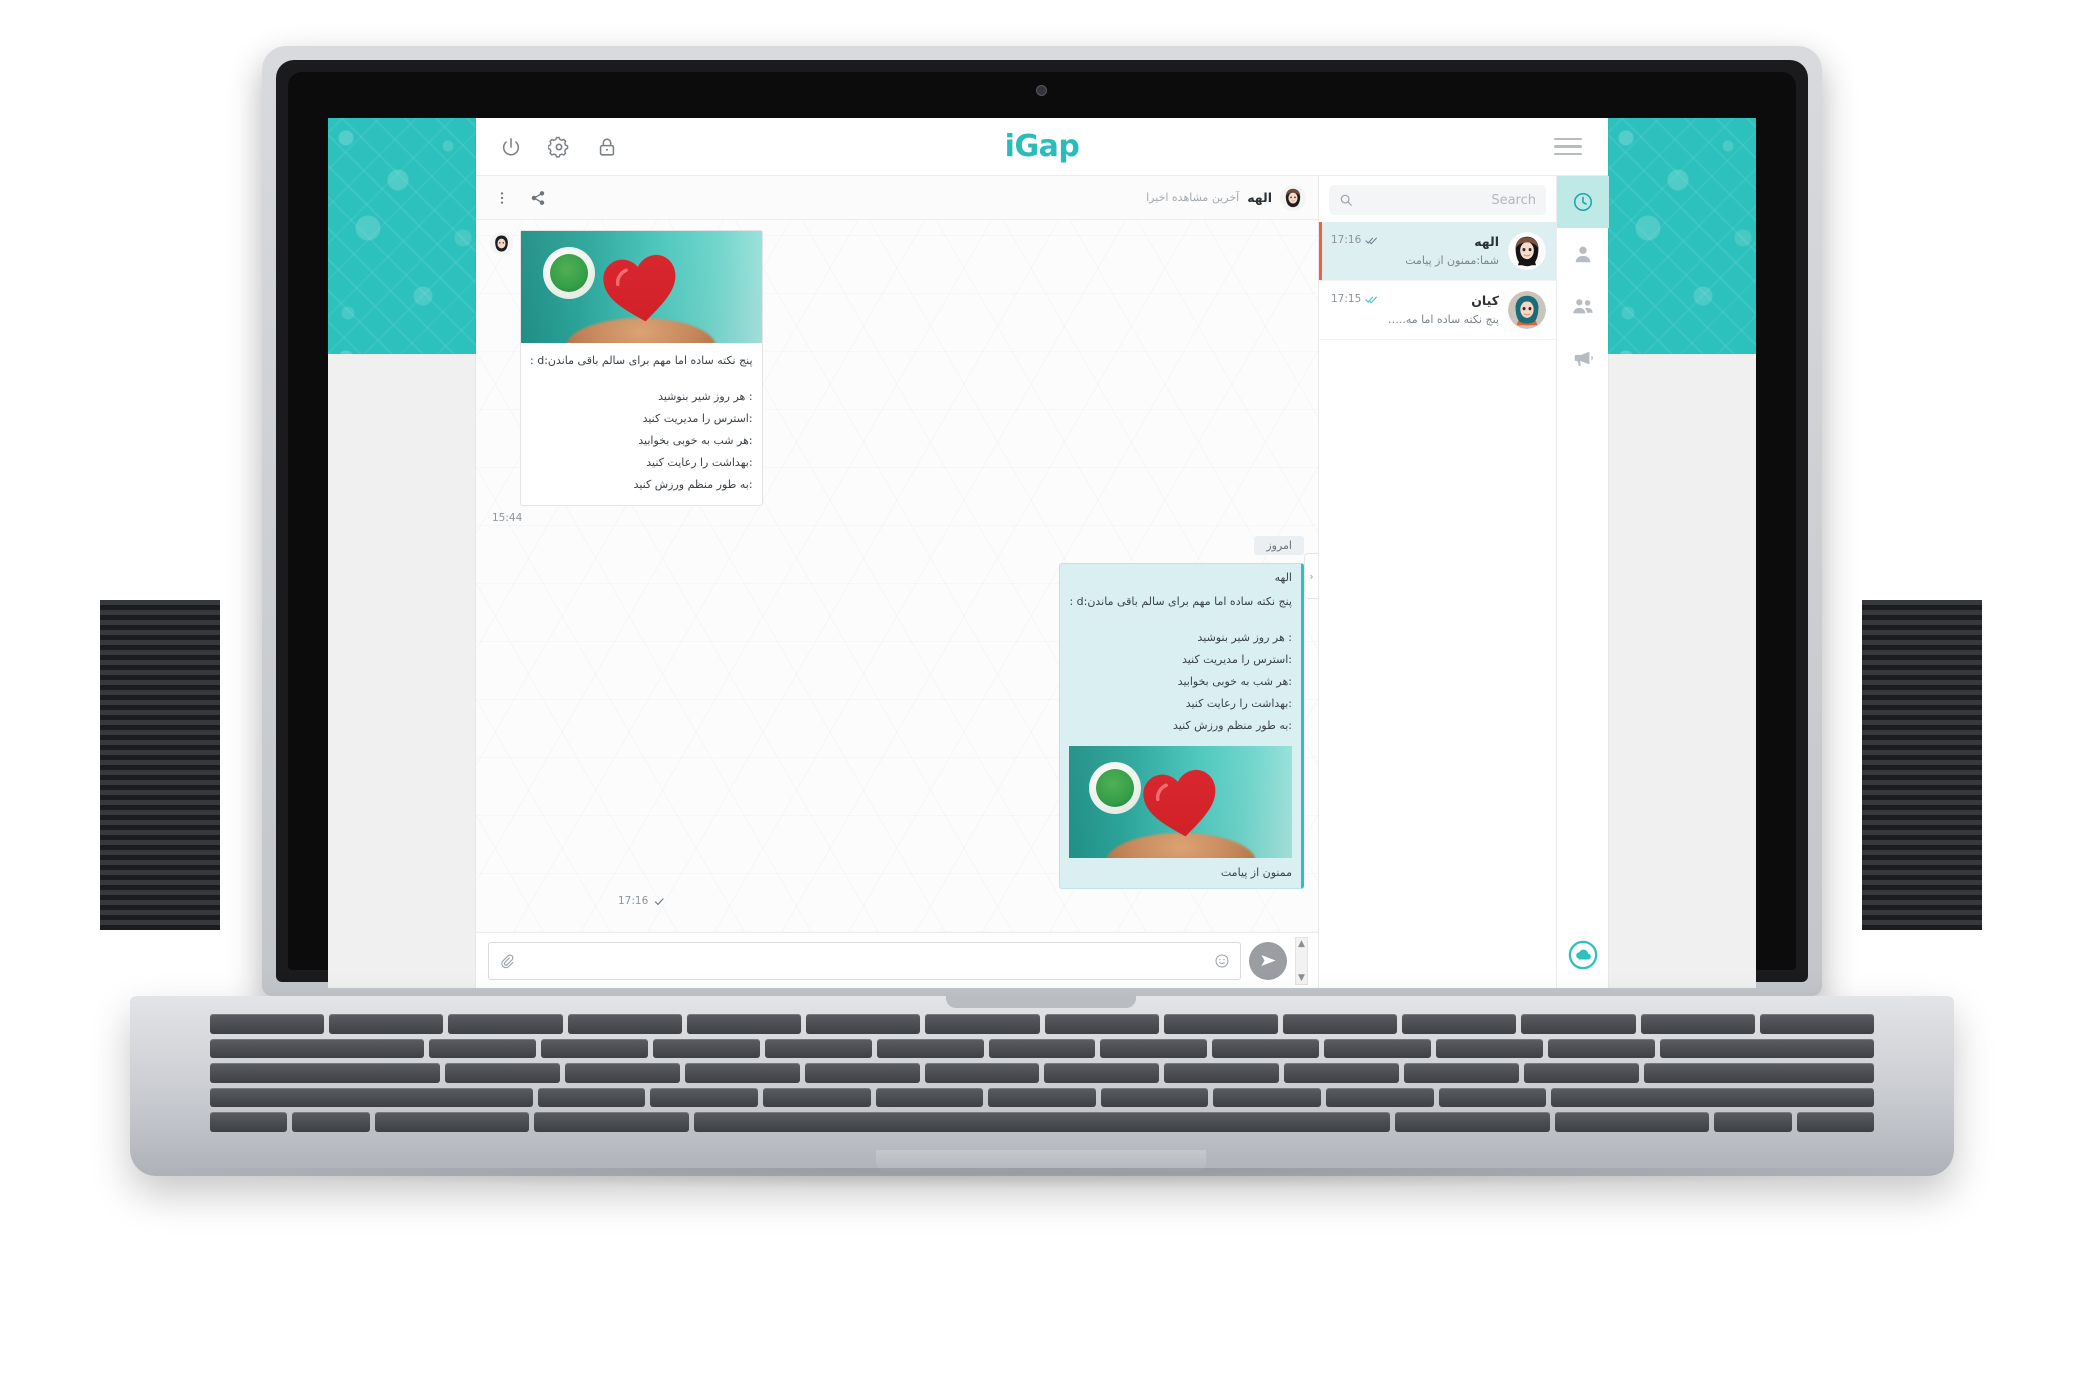 The height and width of the screenshot is (1386, 2082). Describe the element at coordinates (1437, 582) in the screenshot. I see `chat-list-panel: الهه شما:ممنون از پیامت 17:16` at that location.